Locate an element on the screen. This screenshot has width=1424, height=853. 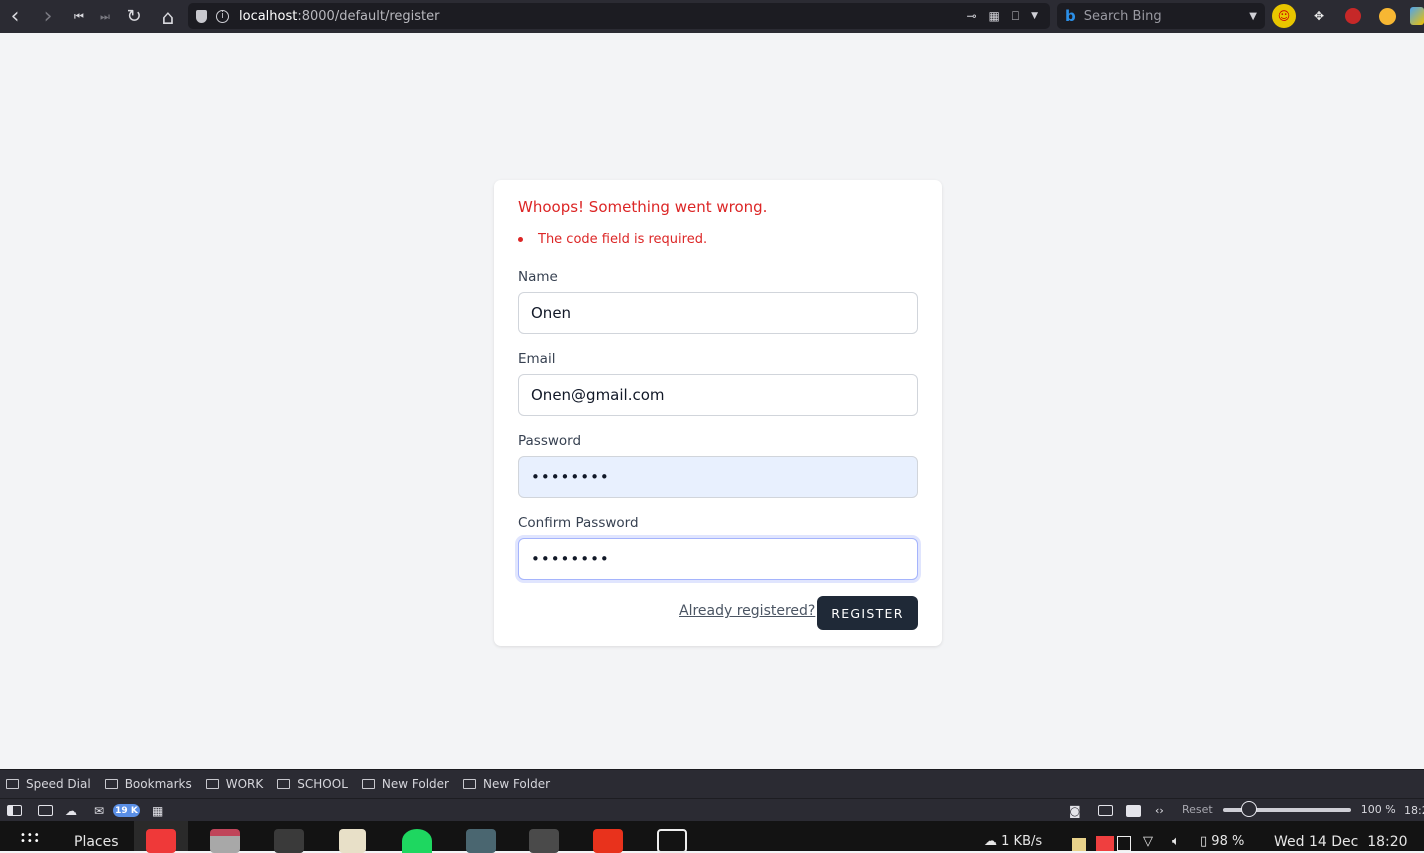
reload-button: ↻ is located at coordinates (134, 17).